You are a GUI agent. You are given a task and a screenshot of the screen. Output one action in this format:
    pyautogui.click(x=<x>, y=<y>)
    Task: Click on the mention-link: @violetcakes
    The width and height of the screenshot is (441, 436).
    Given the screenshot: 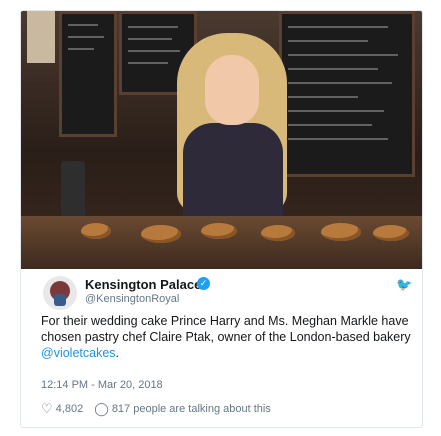 What is the action you would take?
    pyautogui.click(x=78, y=353)
    